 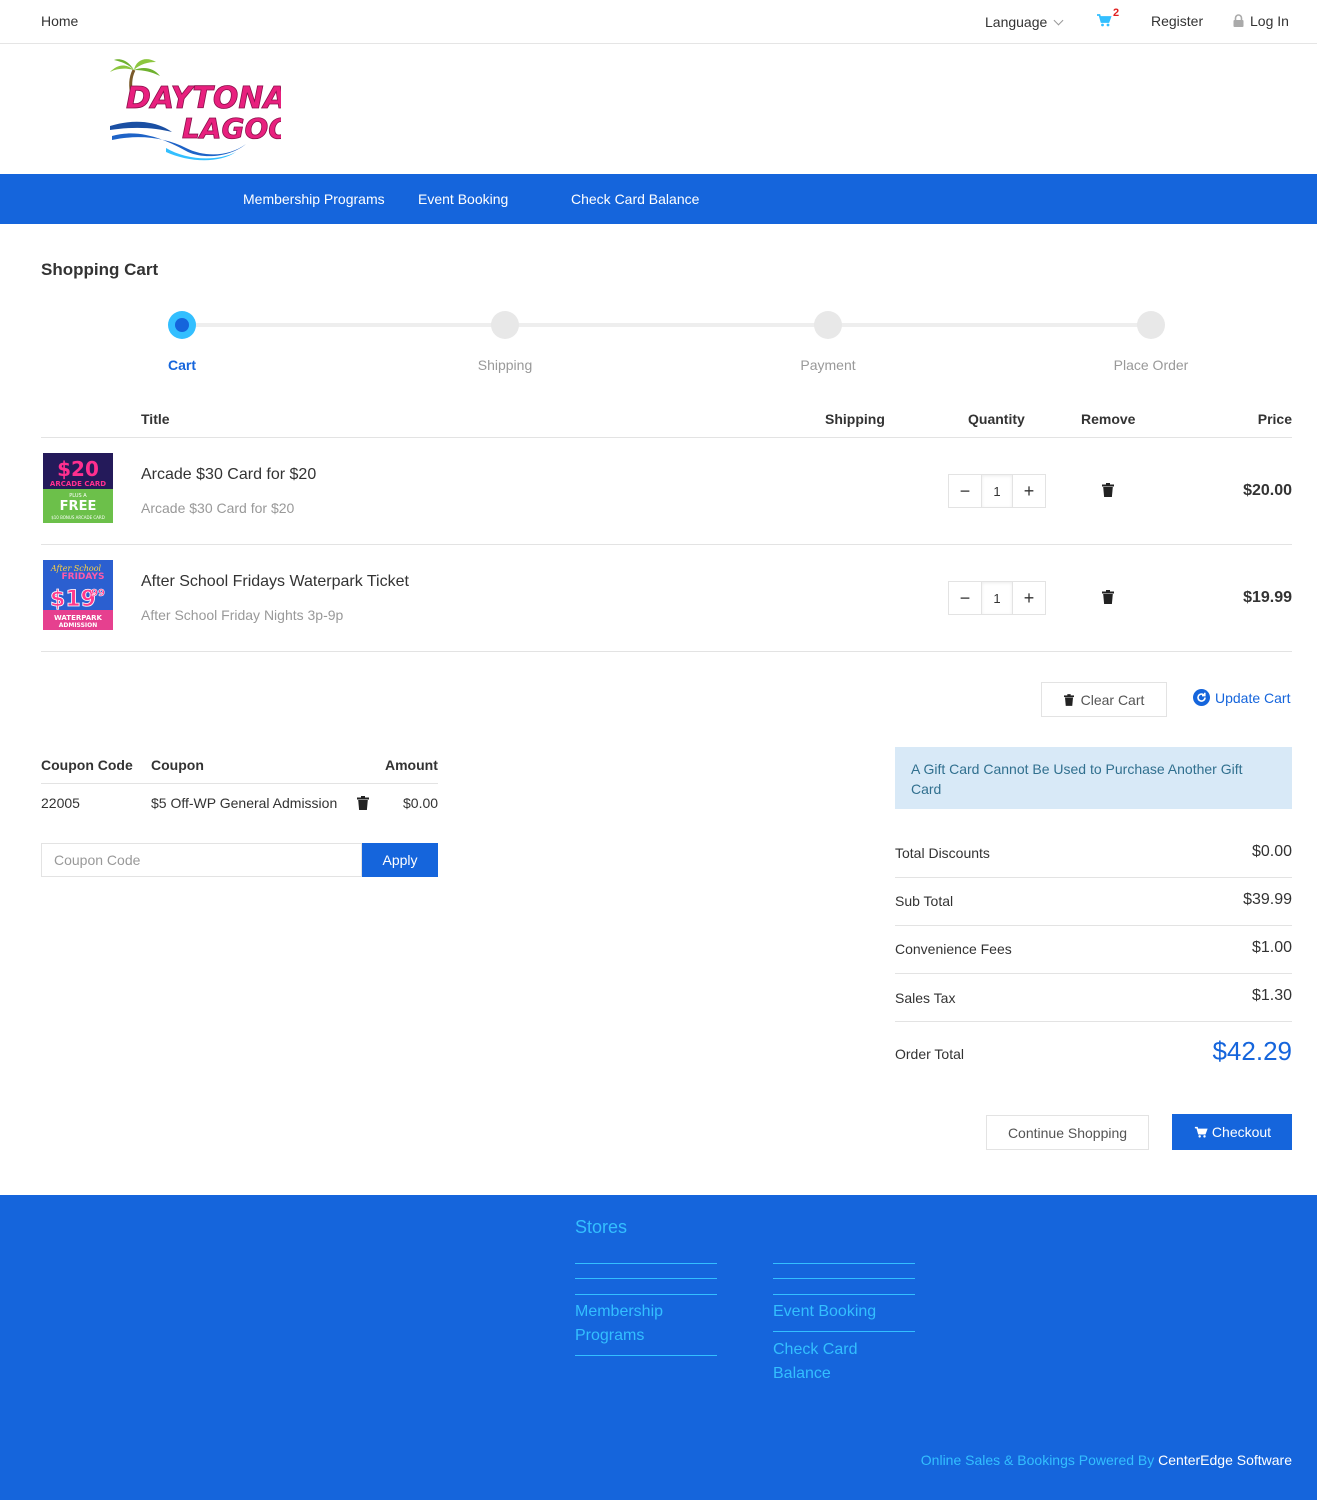 I want to click on continue-shopping-button: Continue Shopping, so click(x=1067, y=1132).